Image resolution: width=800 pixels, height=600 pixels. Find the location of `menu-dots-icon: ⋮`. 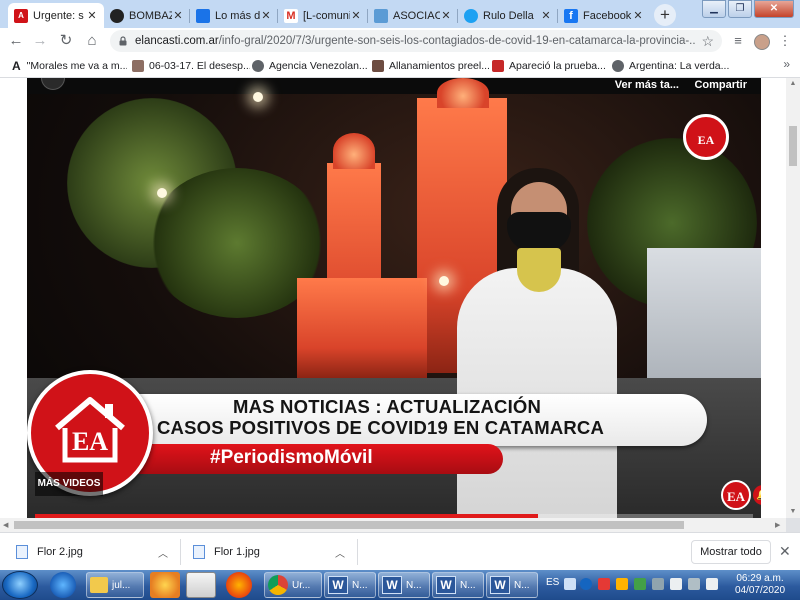

menu-dots-icon: ⋮ is located at coordinates (785, 41).